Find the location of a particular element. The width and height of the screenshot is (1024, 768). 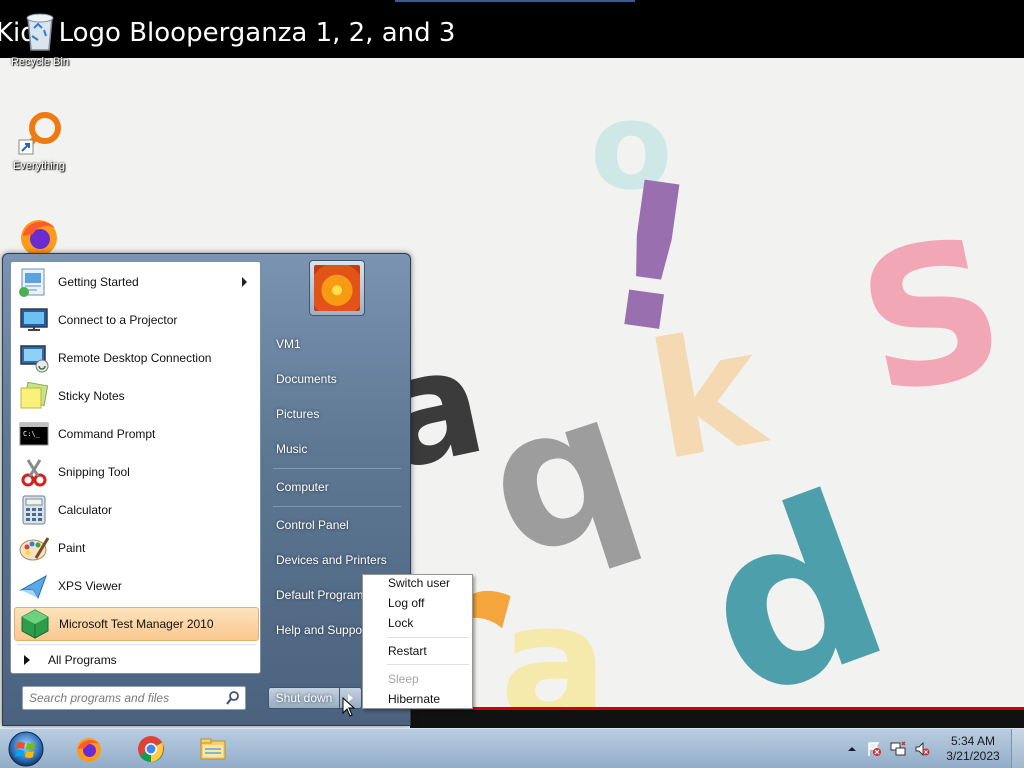

program-test-manager: Microsoft Test Manager 2010 is located at coordinates (136, 624).